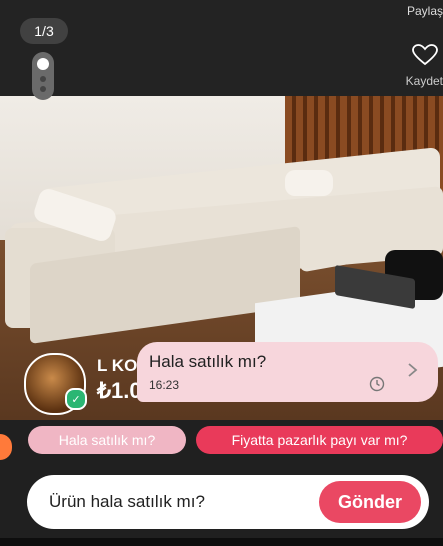  I want to click on listing-price: ₺1.0, so click(119, 390).